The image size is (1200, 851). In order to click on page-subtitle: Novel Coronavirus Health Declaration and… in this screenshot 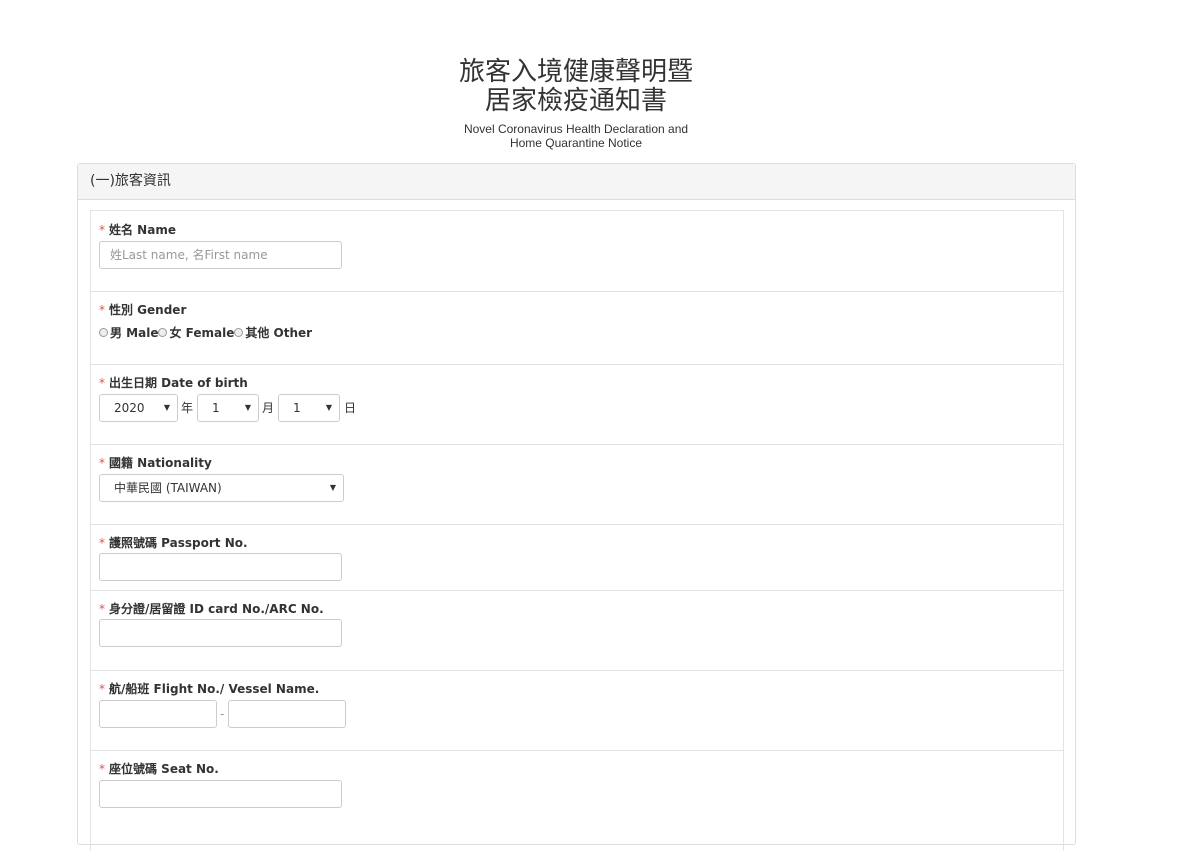, I will do `click(576, 136)`.